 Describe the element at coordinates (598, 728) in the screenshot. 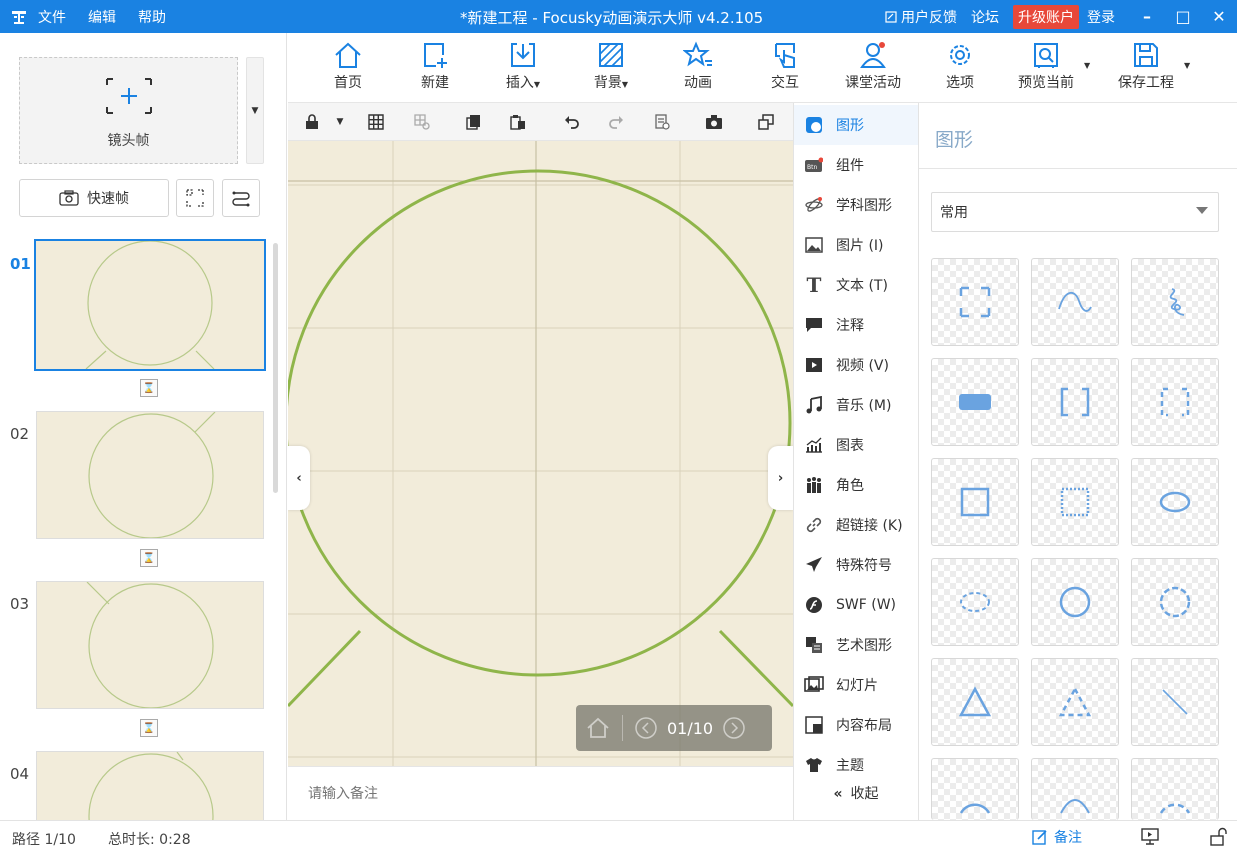

I see `home-nav-icon` at that location.